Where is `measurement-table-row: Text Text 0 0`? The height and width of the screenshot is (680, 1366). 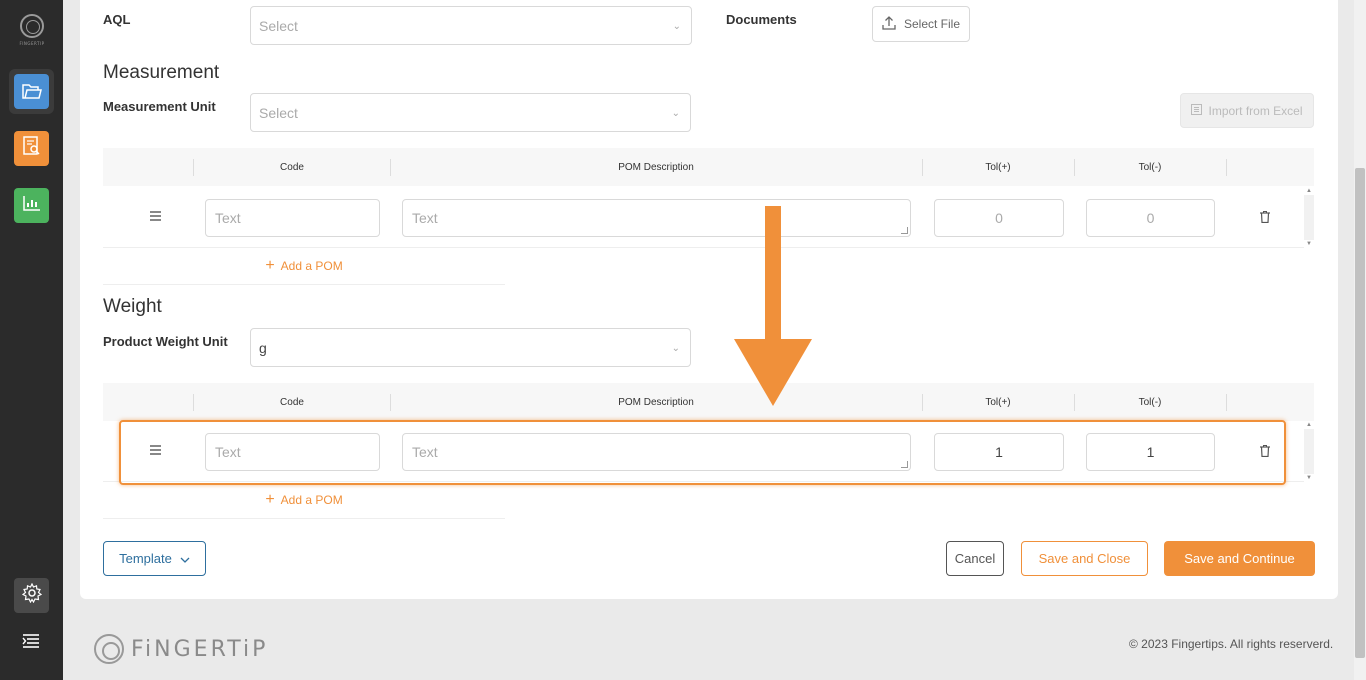
measurement-table-row: Text Text 0 0 is located at coordinates (703, 217).